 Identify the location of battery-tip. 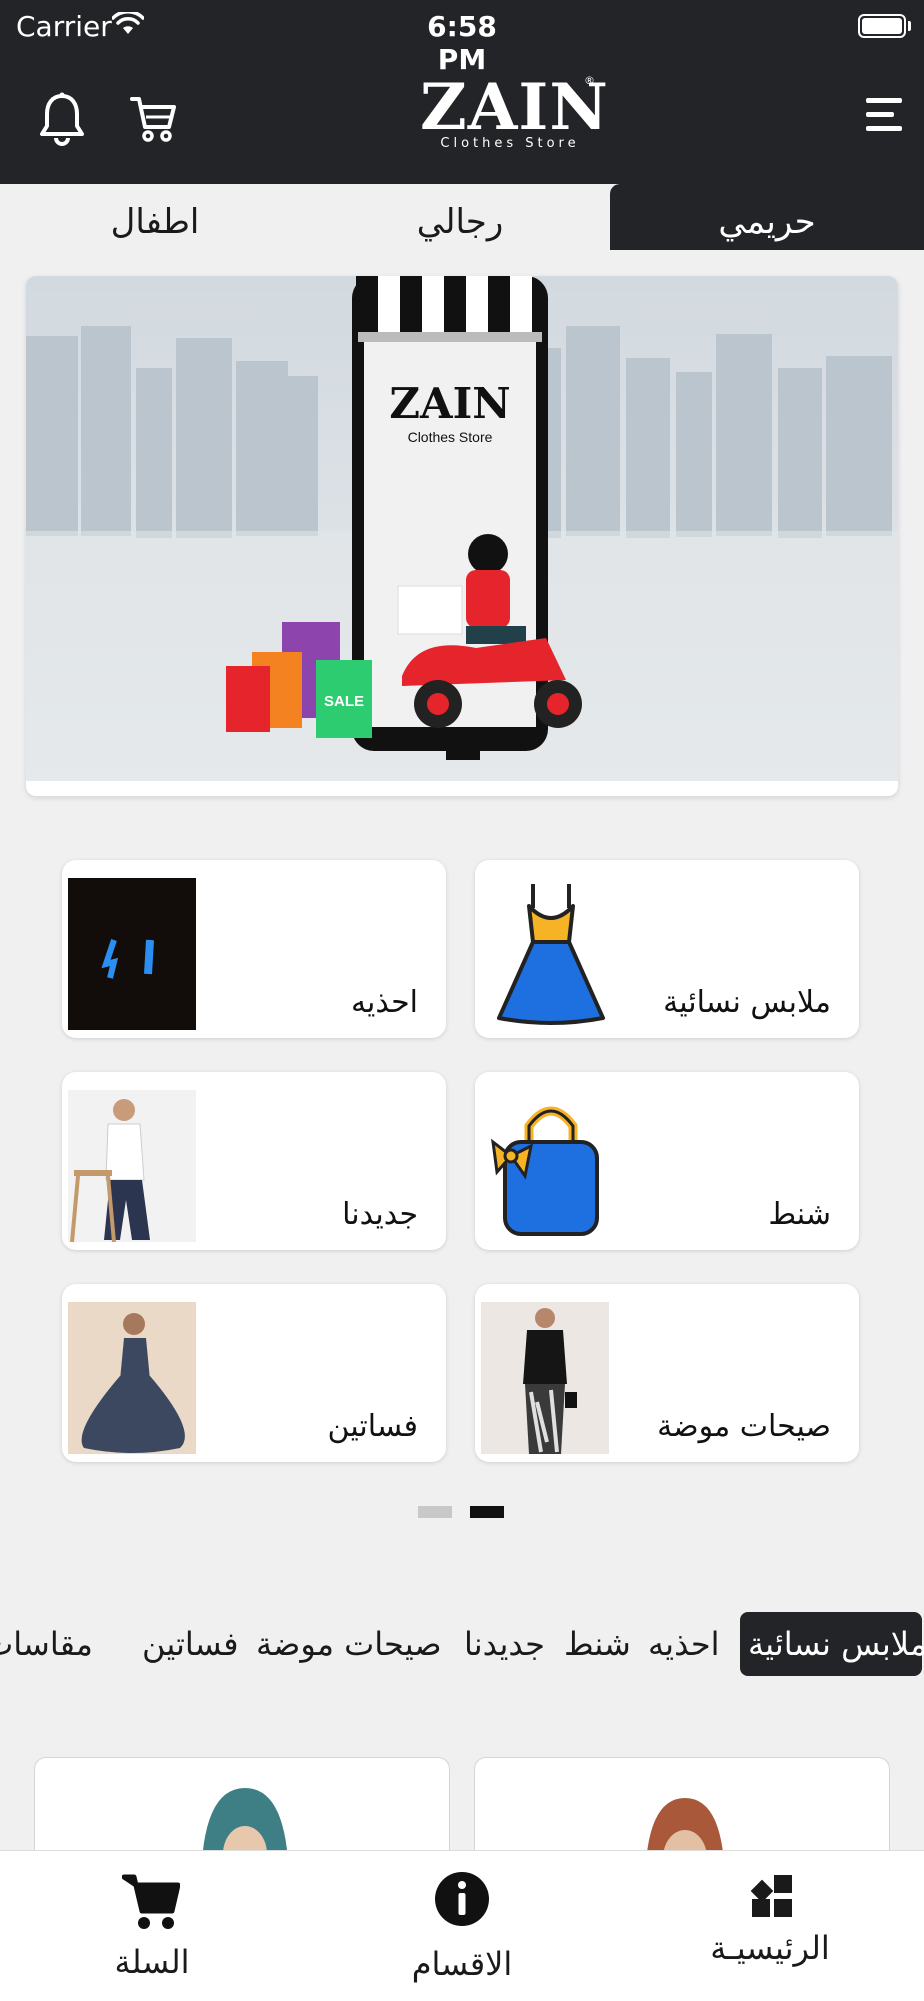
(909, 26).